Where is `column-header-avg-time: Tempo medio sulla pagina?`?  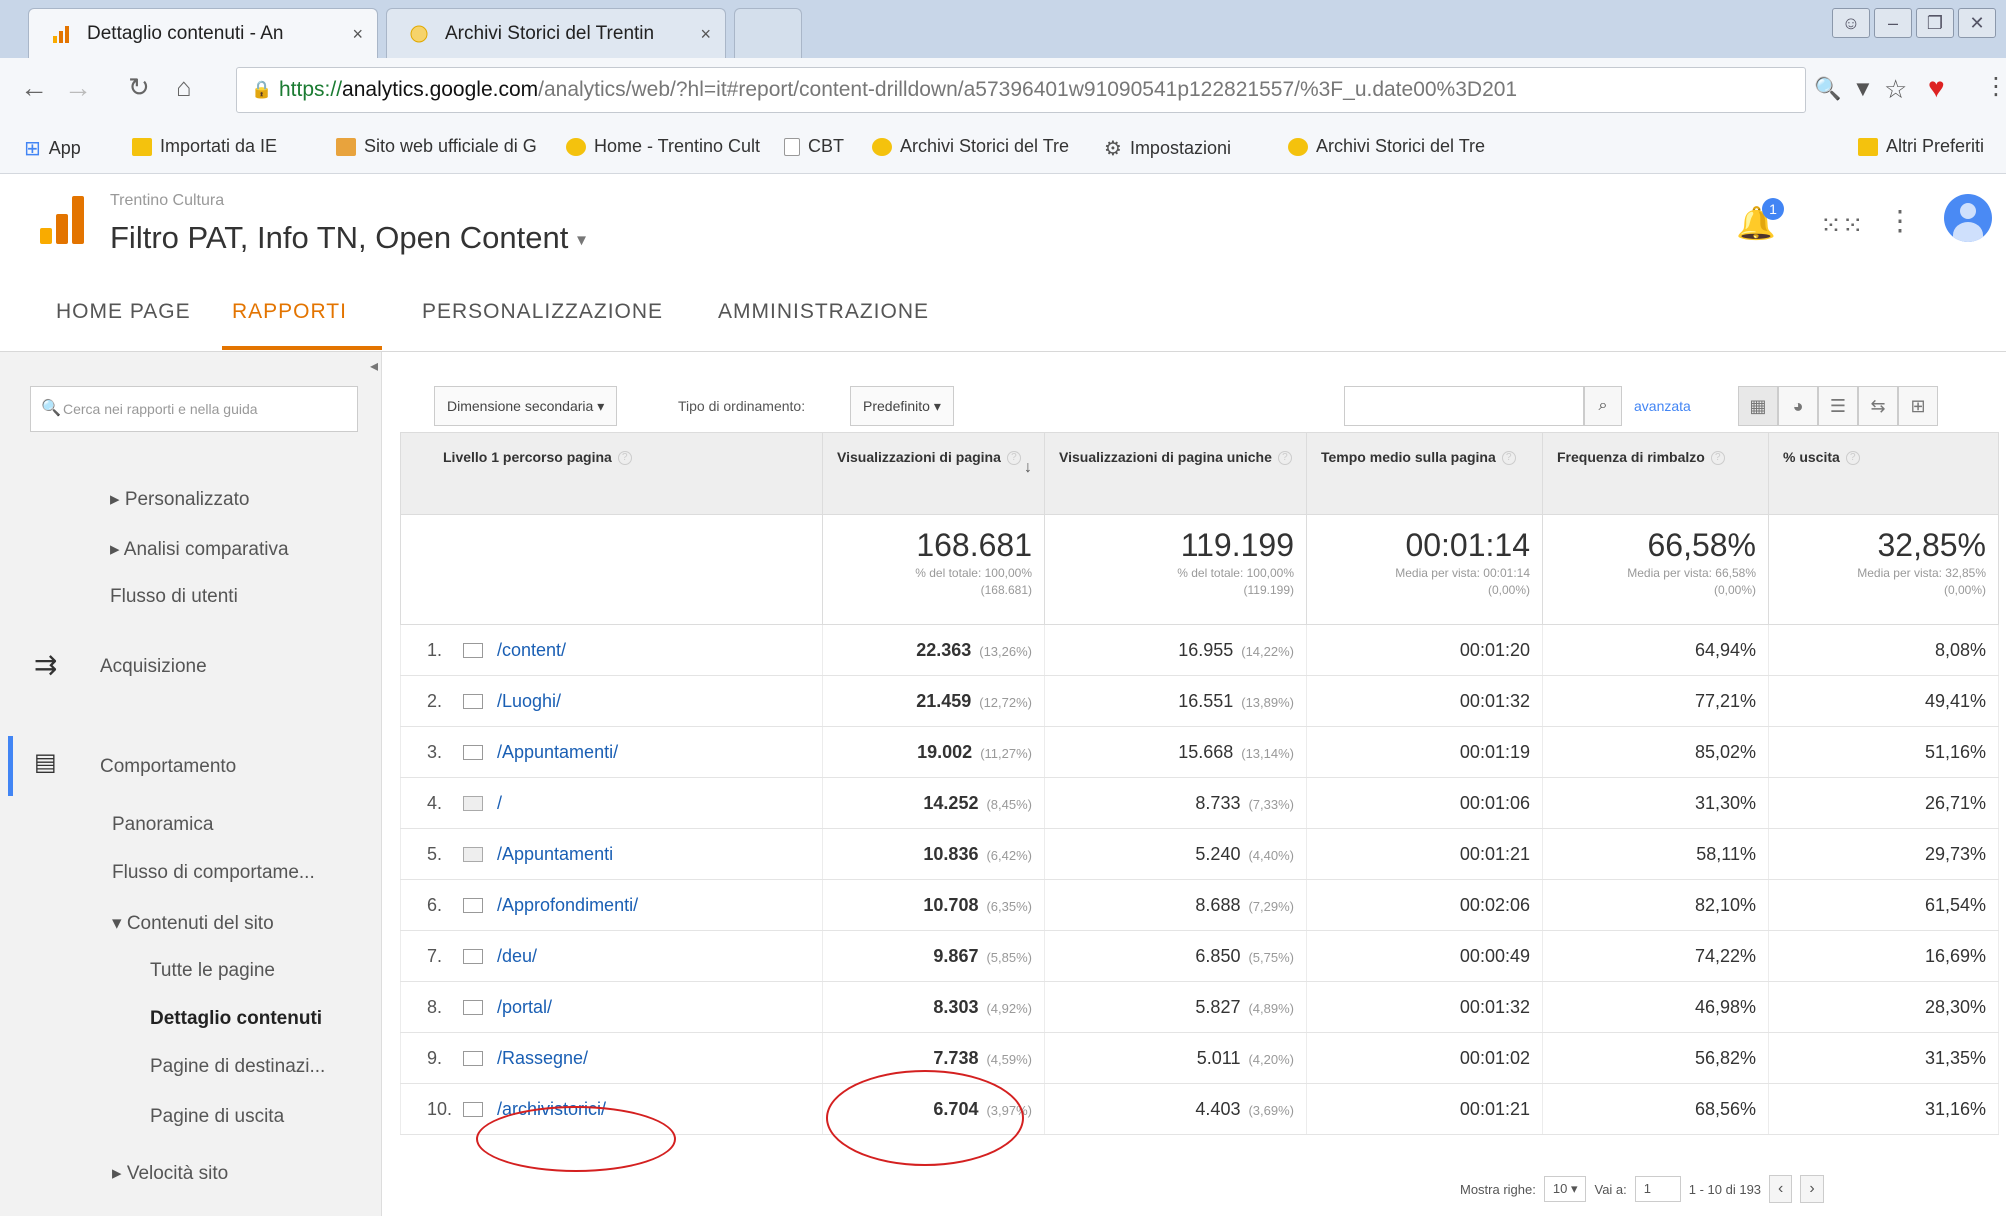 column-header-avg-time: Tempo medio sulla pagina? is located at coordinates (1424, 473).